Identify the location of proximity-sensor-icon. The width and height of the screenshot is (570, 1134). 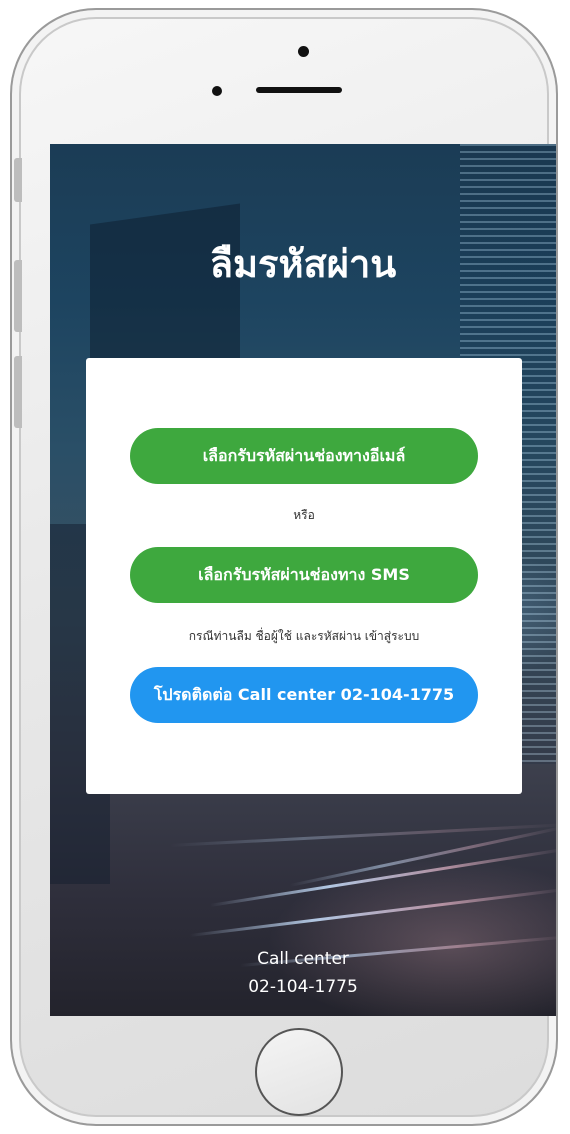
(217, 91).